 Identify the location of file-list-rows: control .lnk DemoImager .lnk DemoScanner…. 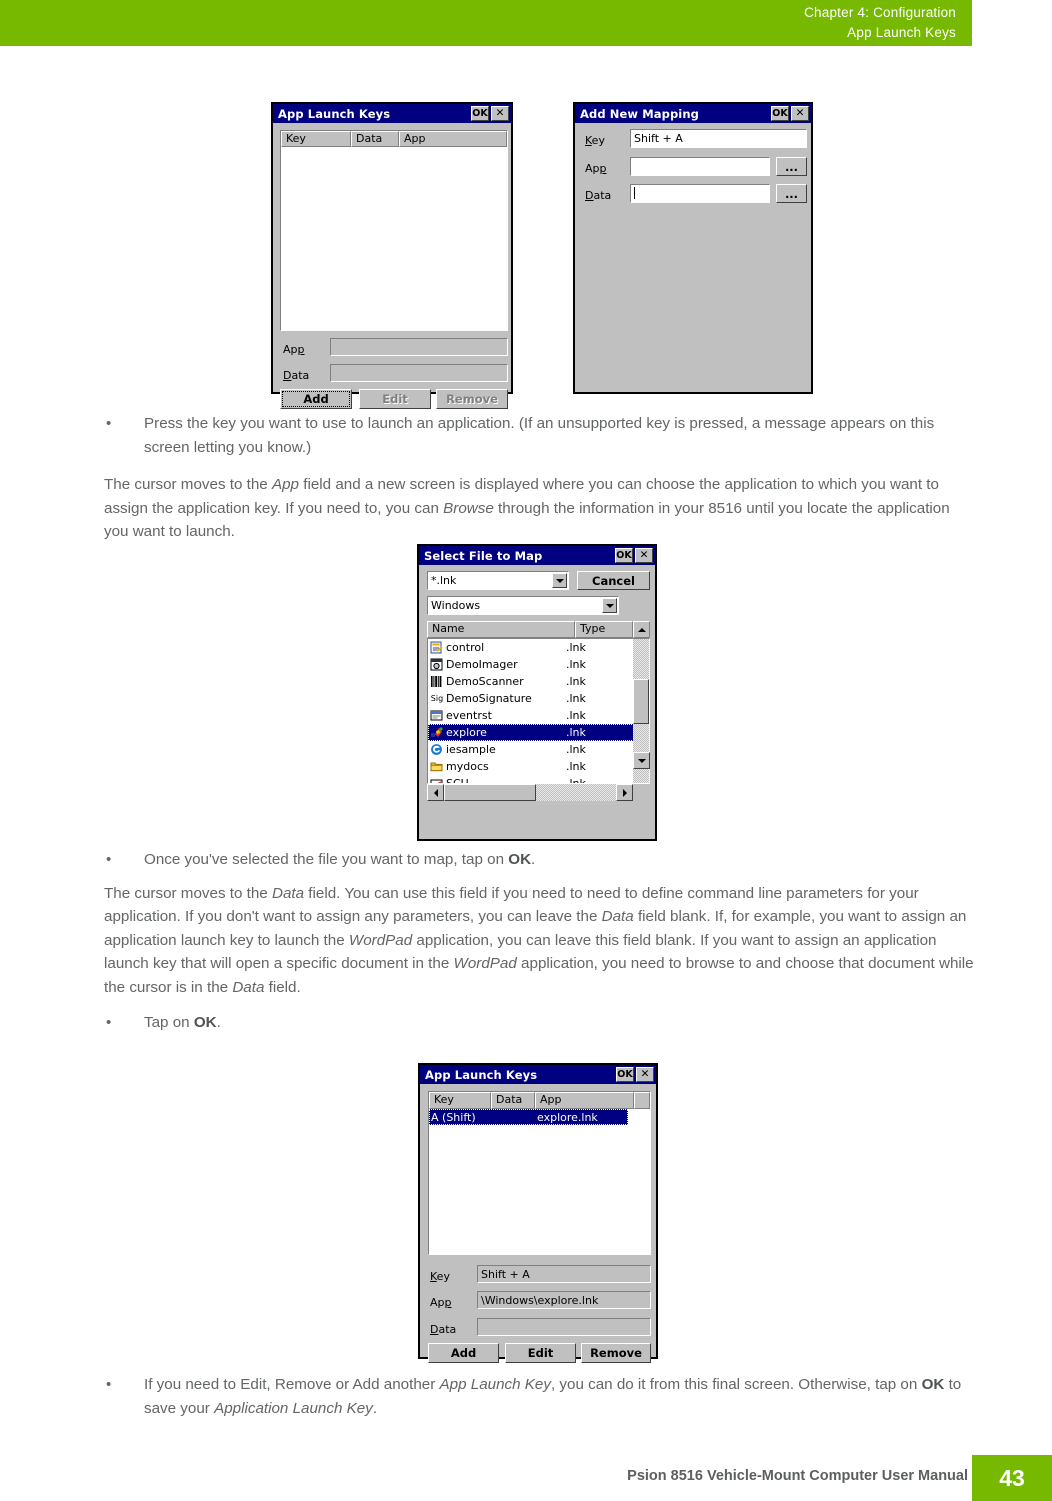
(538, 711).